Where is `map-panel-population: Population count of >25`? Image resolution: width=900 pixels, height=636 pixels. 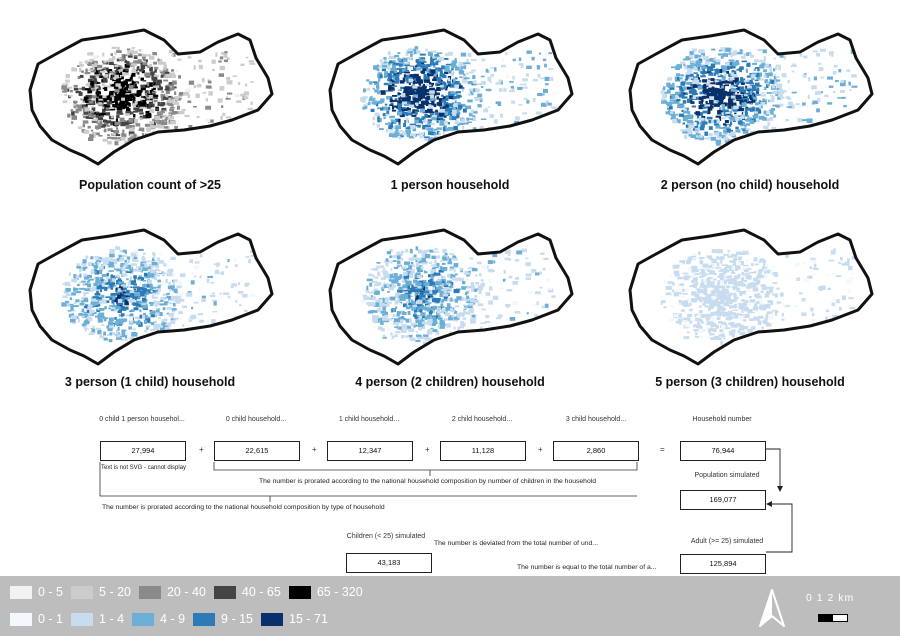 map-panel-population: Population count of >25 is located at coordinates (150, 100).